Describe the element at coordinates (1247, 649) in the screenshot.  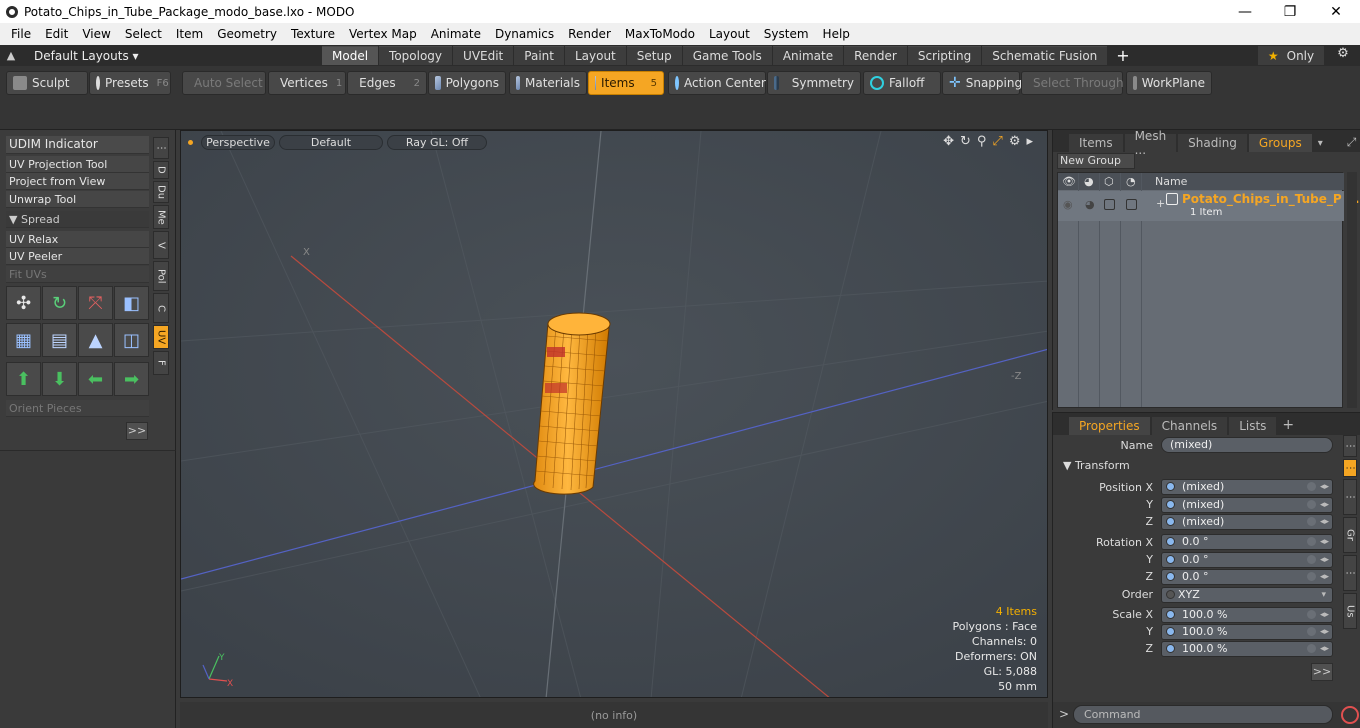
I see `scale-z-field: 100.0 % ◂▸` at that location.